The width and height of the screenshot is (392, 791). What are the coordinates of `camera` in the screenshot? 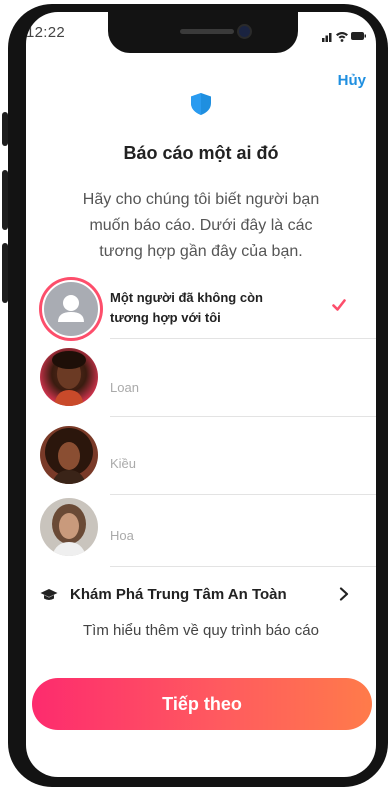 It's located at (244, 31).